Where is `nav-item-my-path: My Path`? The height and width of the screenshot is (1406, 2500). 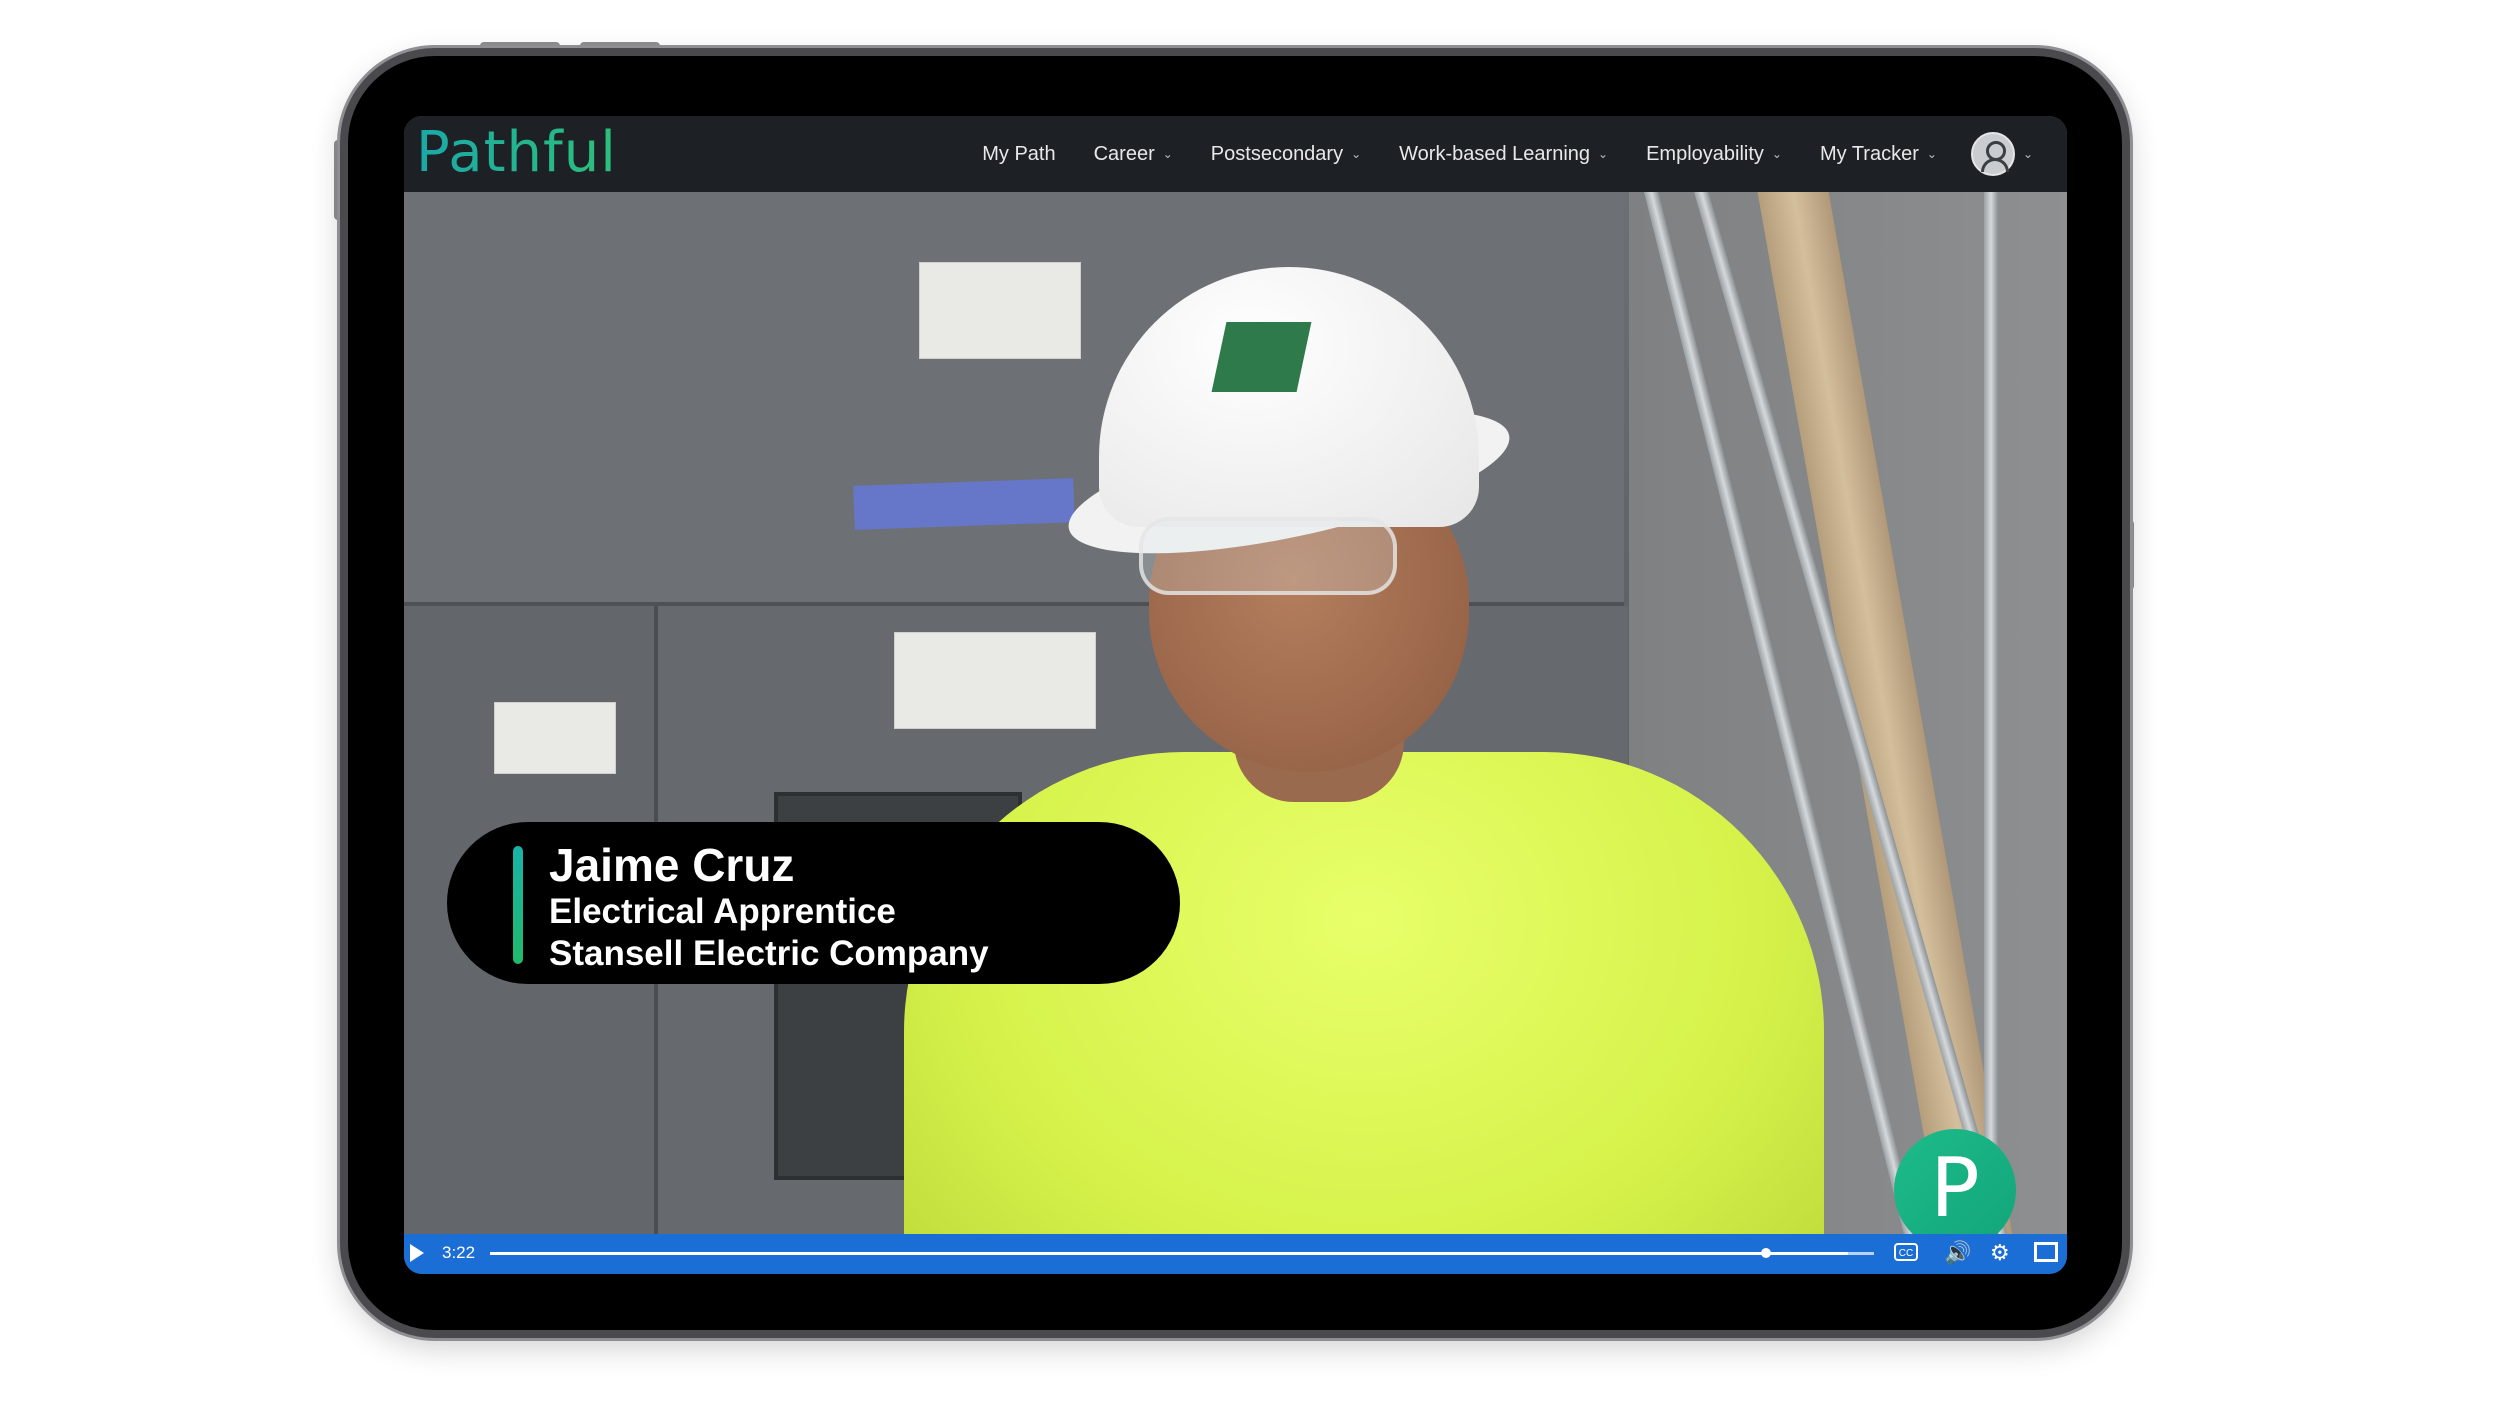 nav-item-my-path: My Path is located at coordinates (1018, 154).